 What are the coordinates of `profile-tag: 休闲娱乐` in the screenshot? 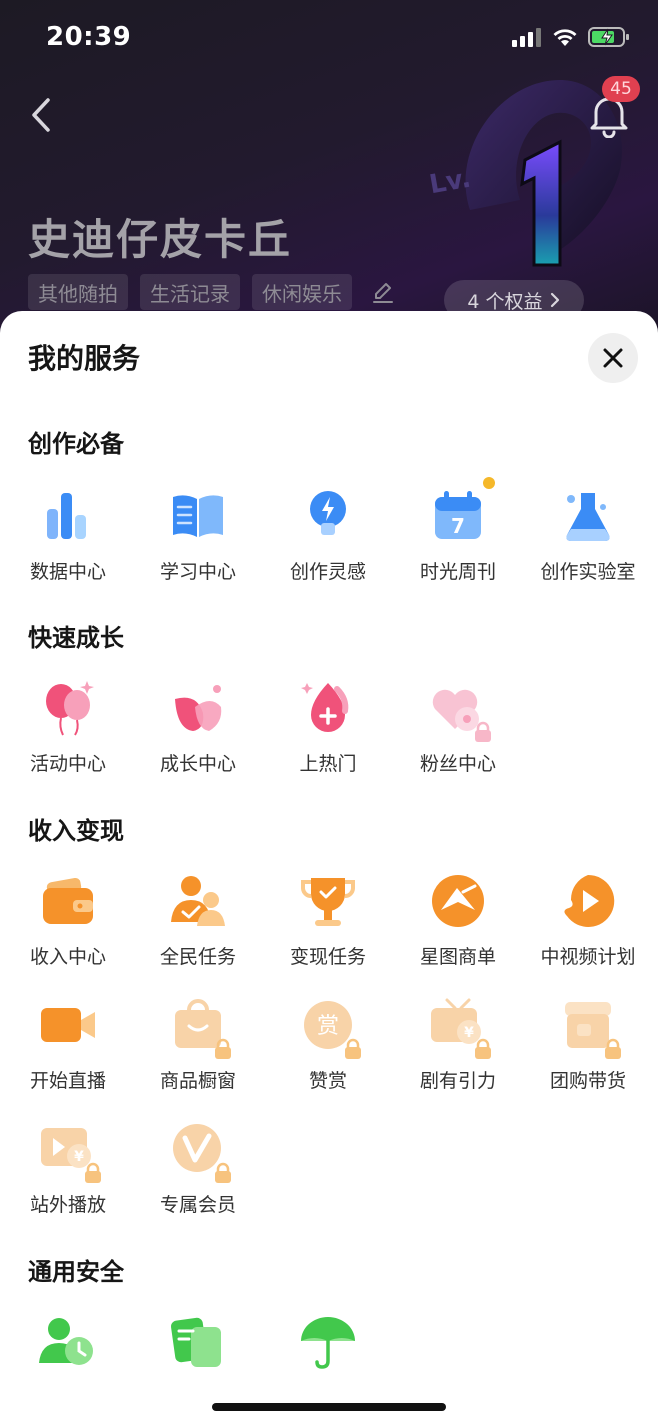 It's located at (302, 292).